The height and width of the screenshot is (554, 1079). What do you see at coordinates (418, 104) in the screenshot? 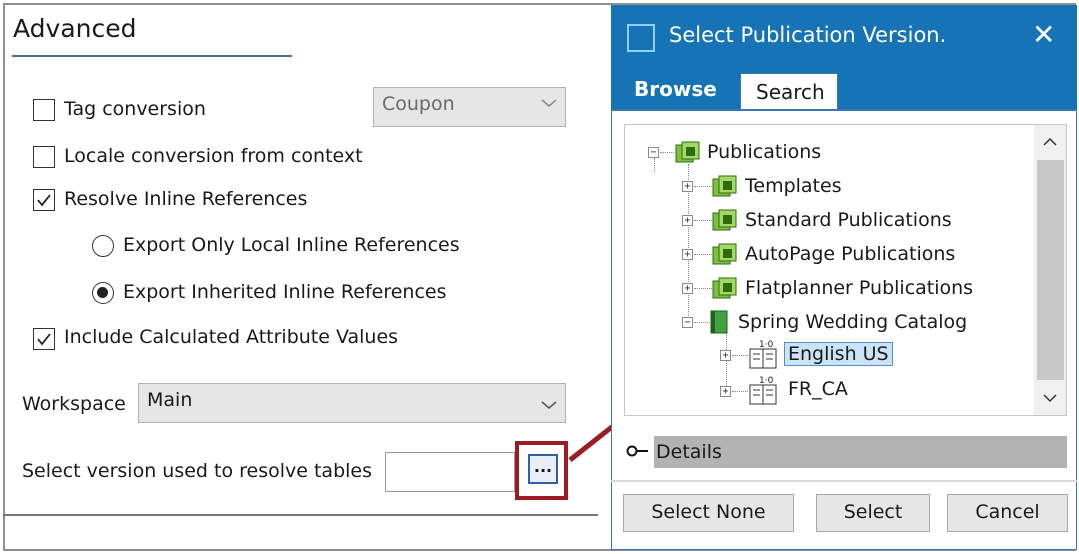
I see `tag-conversion-value: Coupon` at bounding box center [418, 104].